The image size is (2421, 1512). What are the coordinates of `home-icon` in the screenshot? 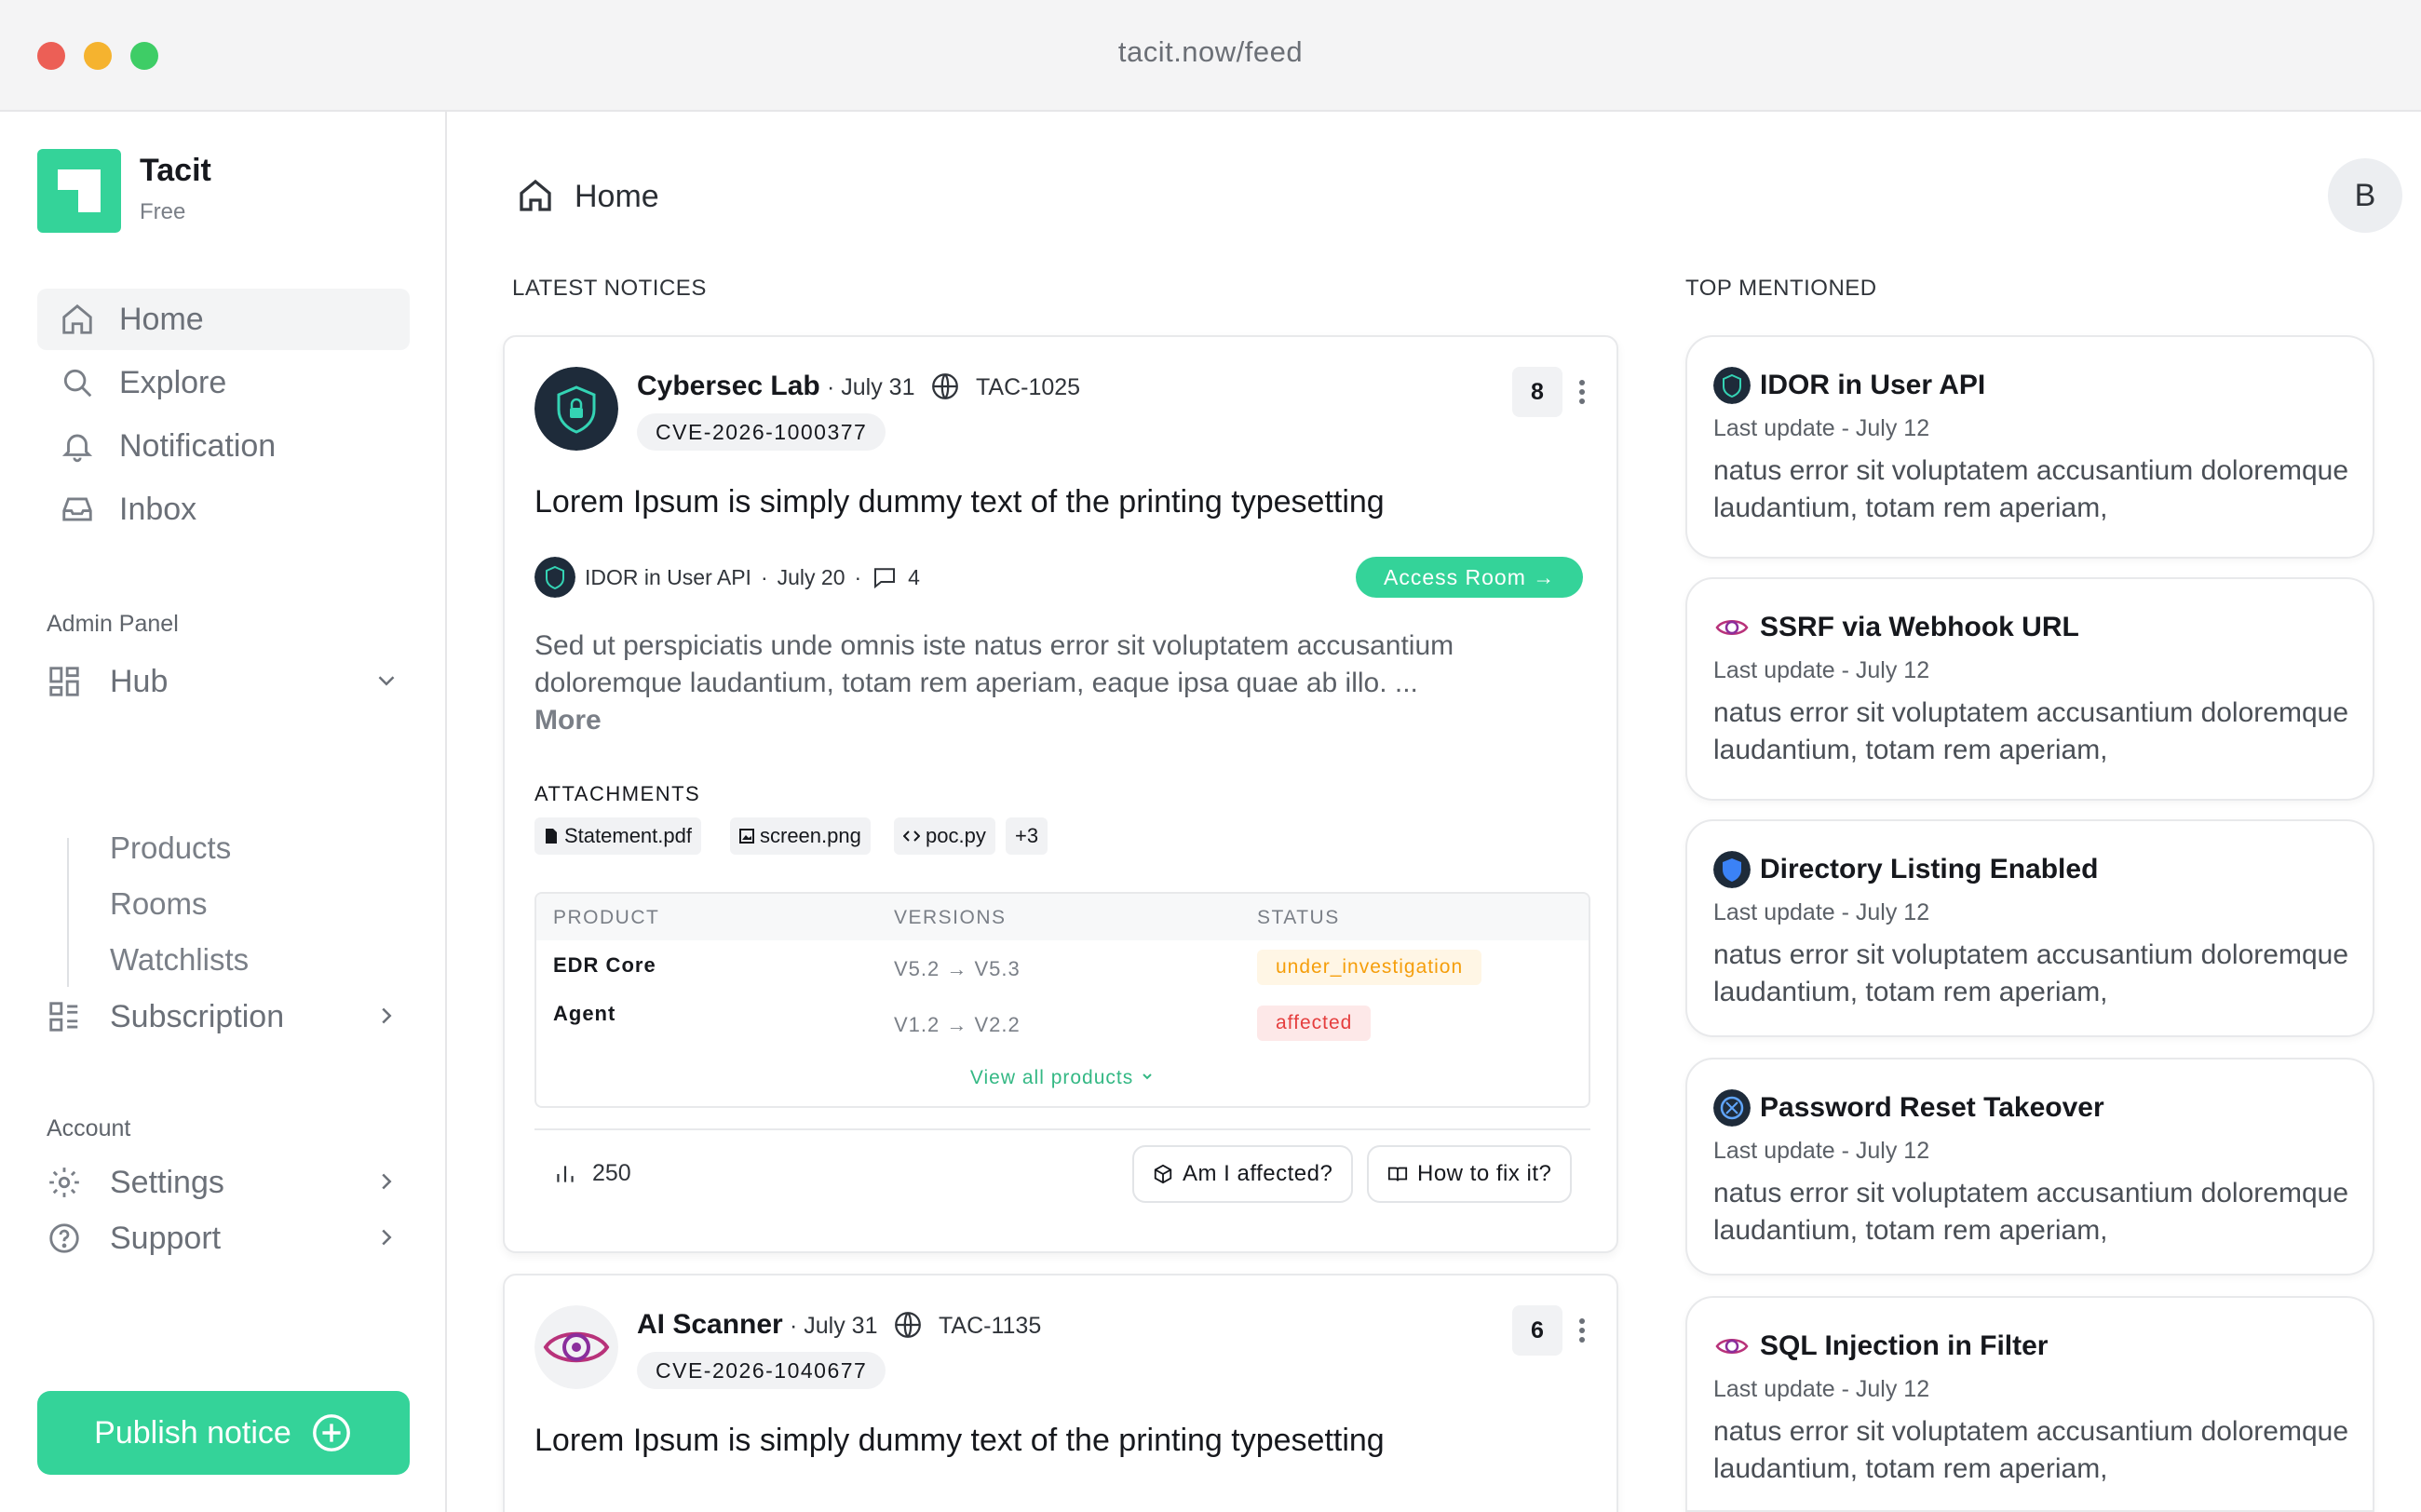 It's located at (77, 319).